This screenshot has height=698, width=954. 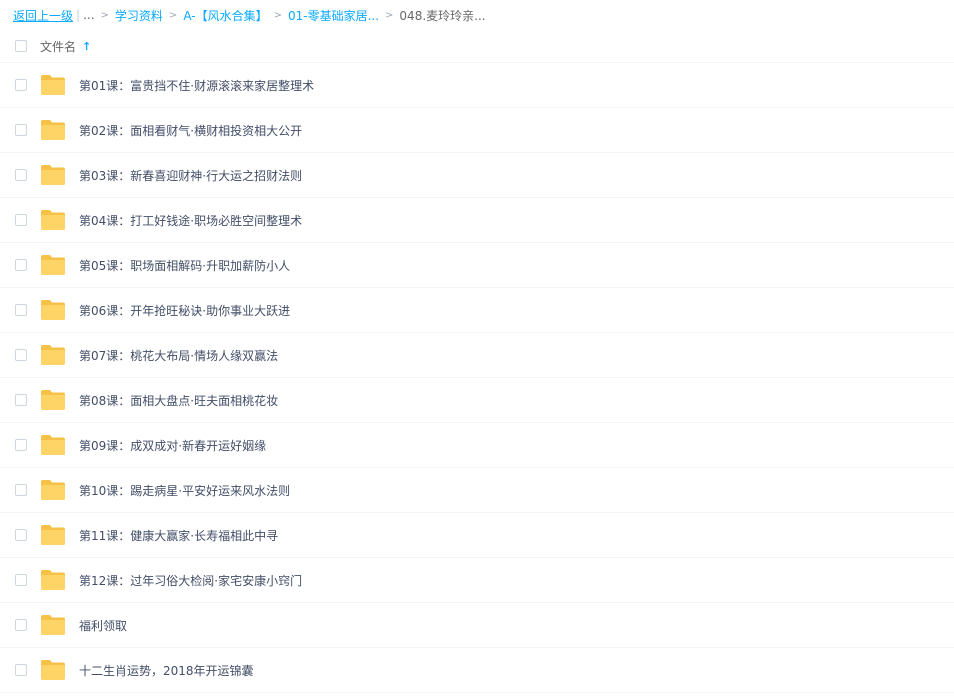 I want to click on list-item: 第06课：开年抢旺秘诀·助你事业大跃进, so click(x=477, y=310).